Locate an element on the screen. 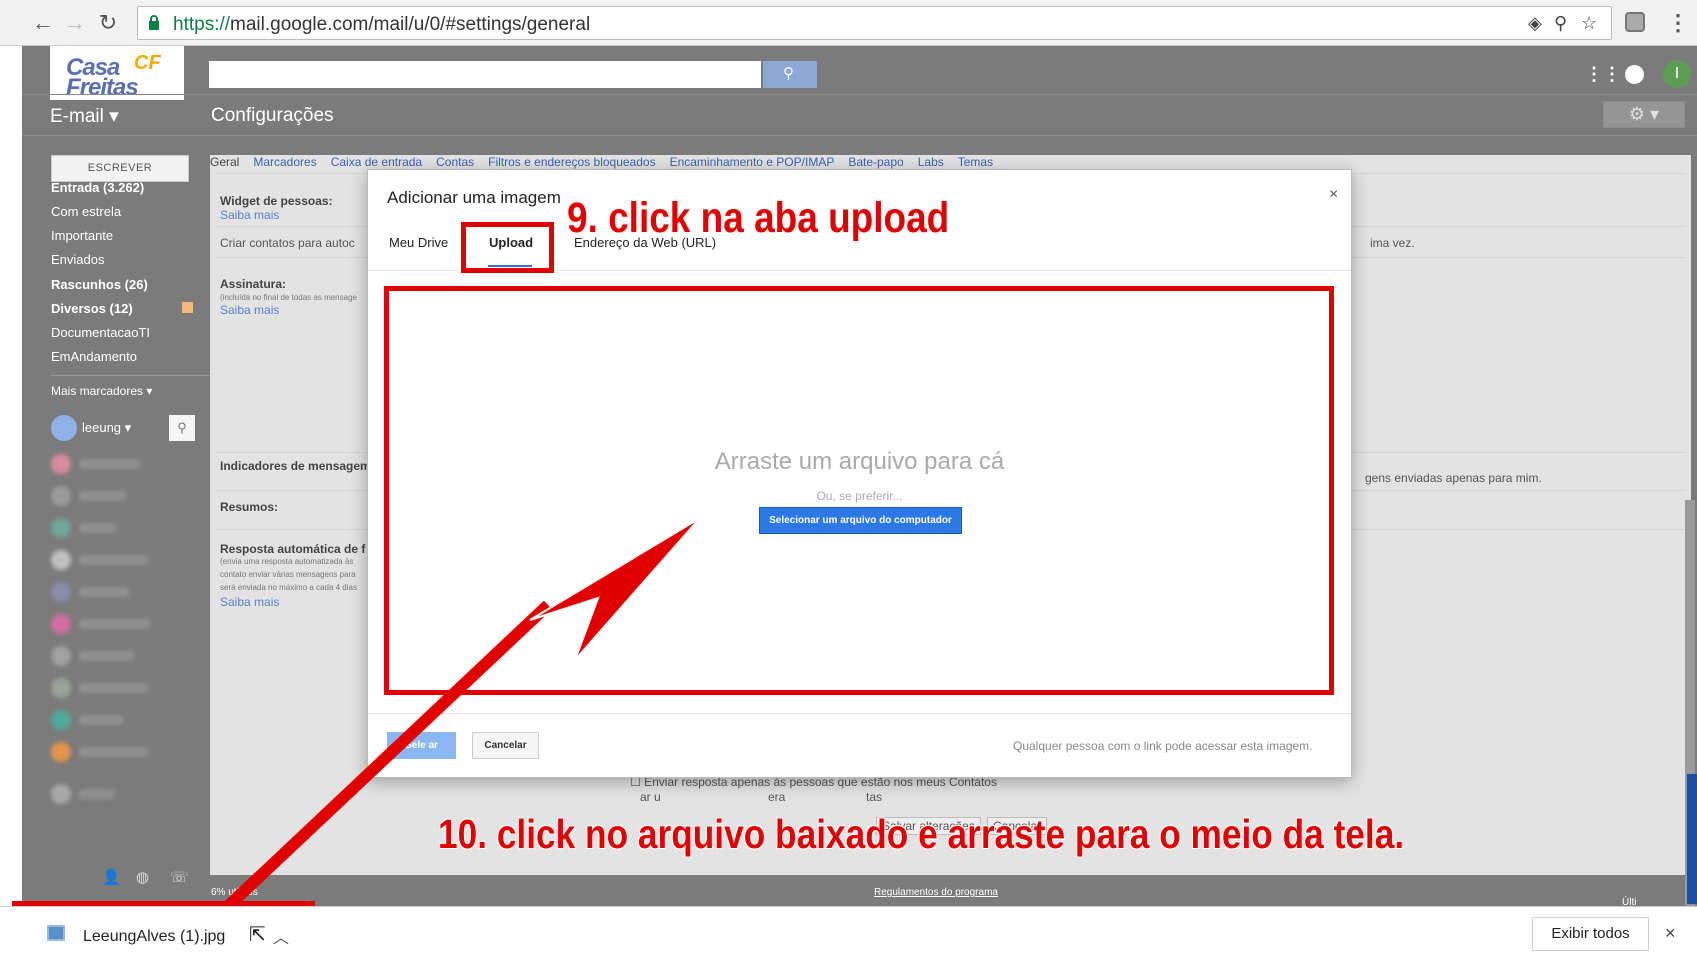  hangouts-icon: ◍ is located at coordinates (142, 877).